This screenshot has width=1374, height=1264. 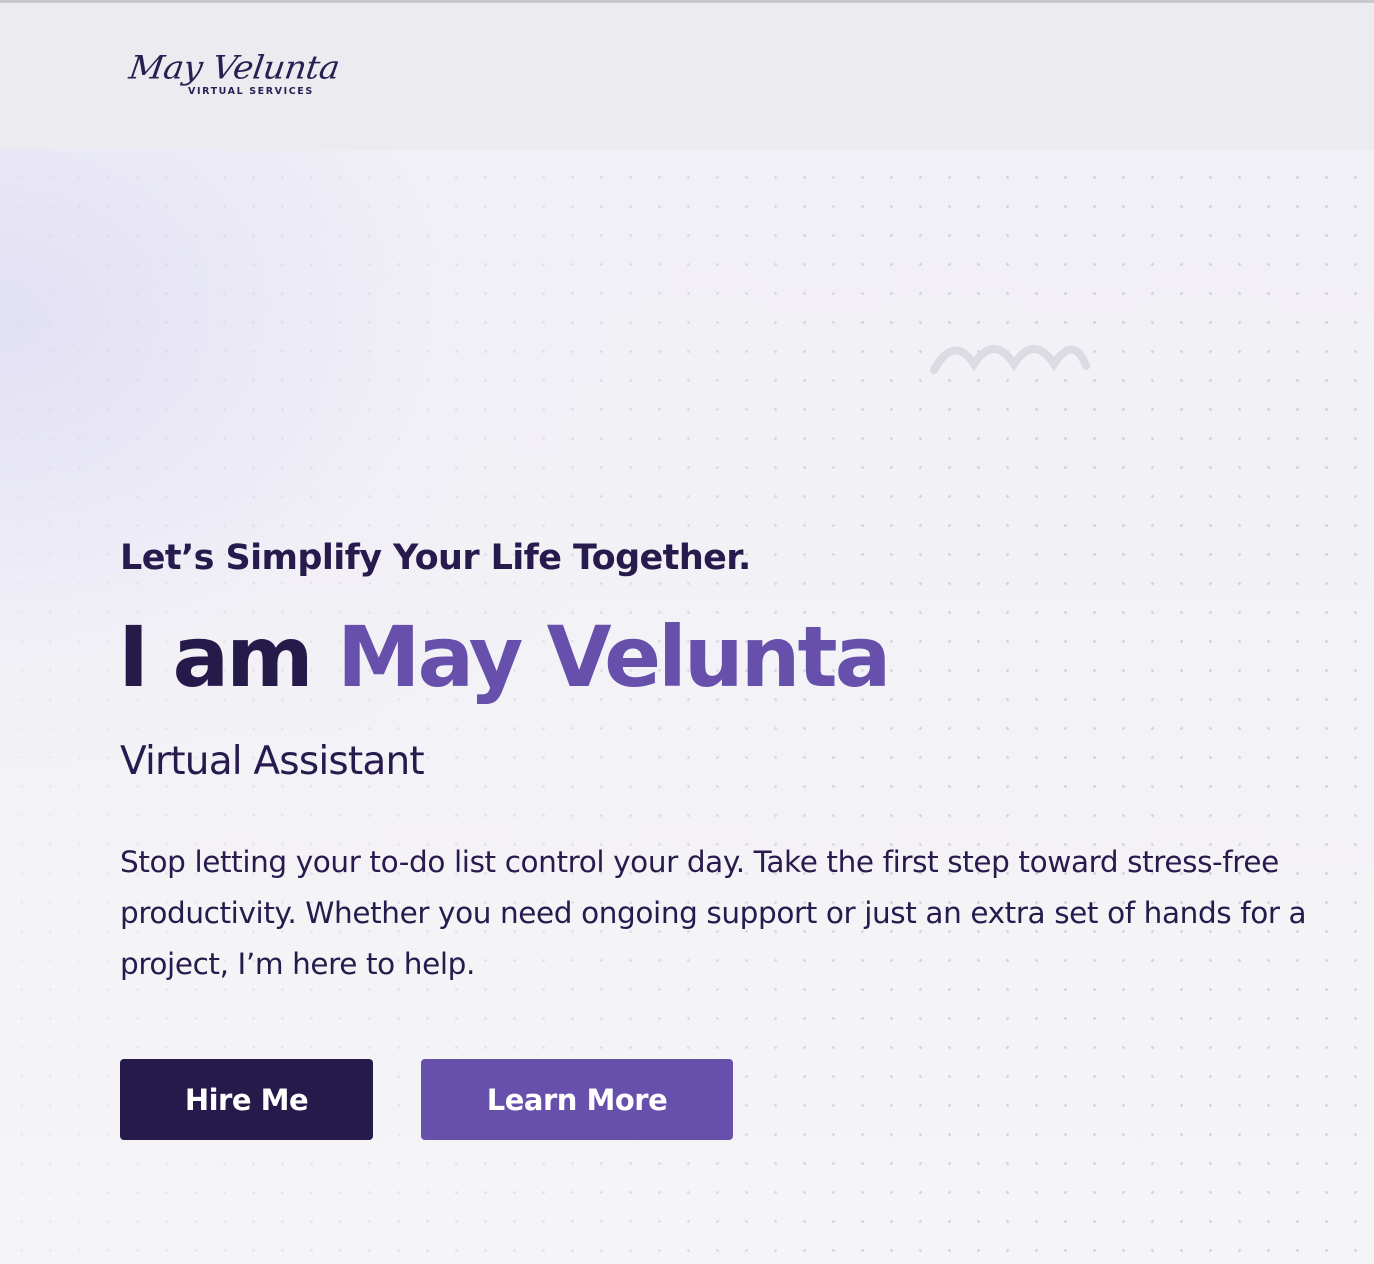 I want to click on logo-script-text: May Velunta, so click(x=234, y=68).